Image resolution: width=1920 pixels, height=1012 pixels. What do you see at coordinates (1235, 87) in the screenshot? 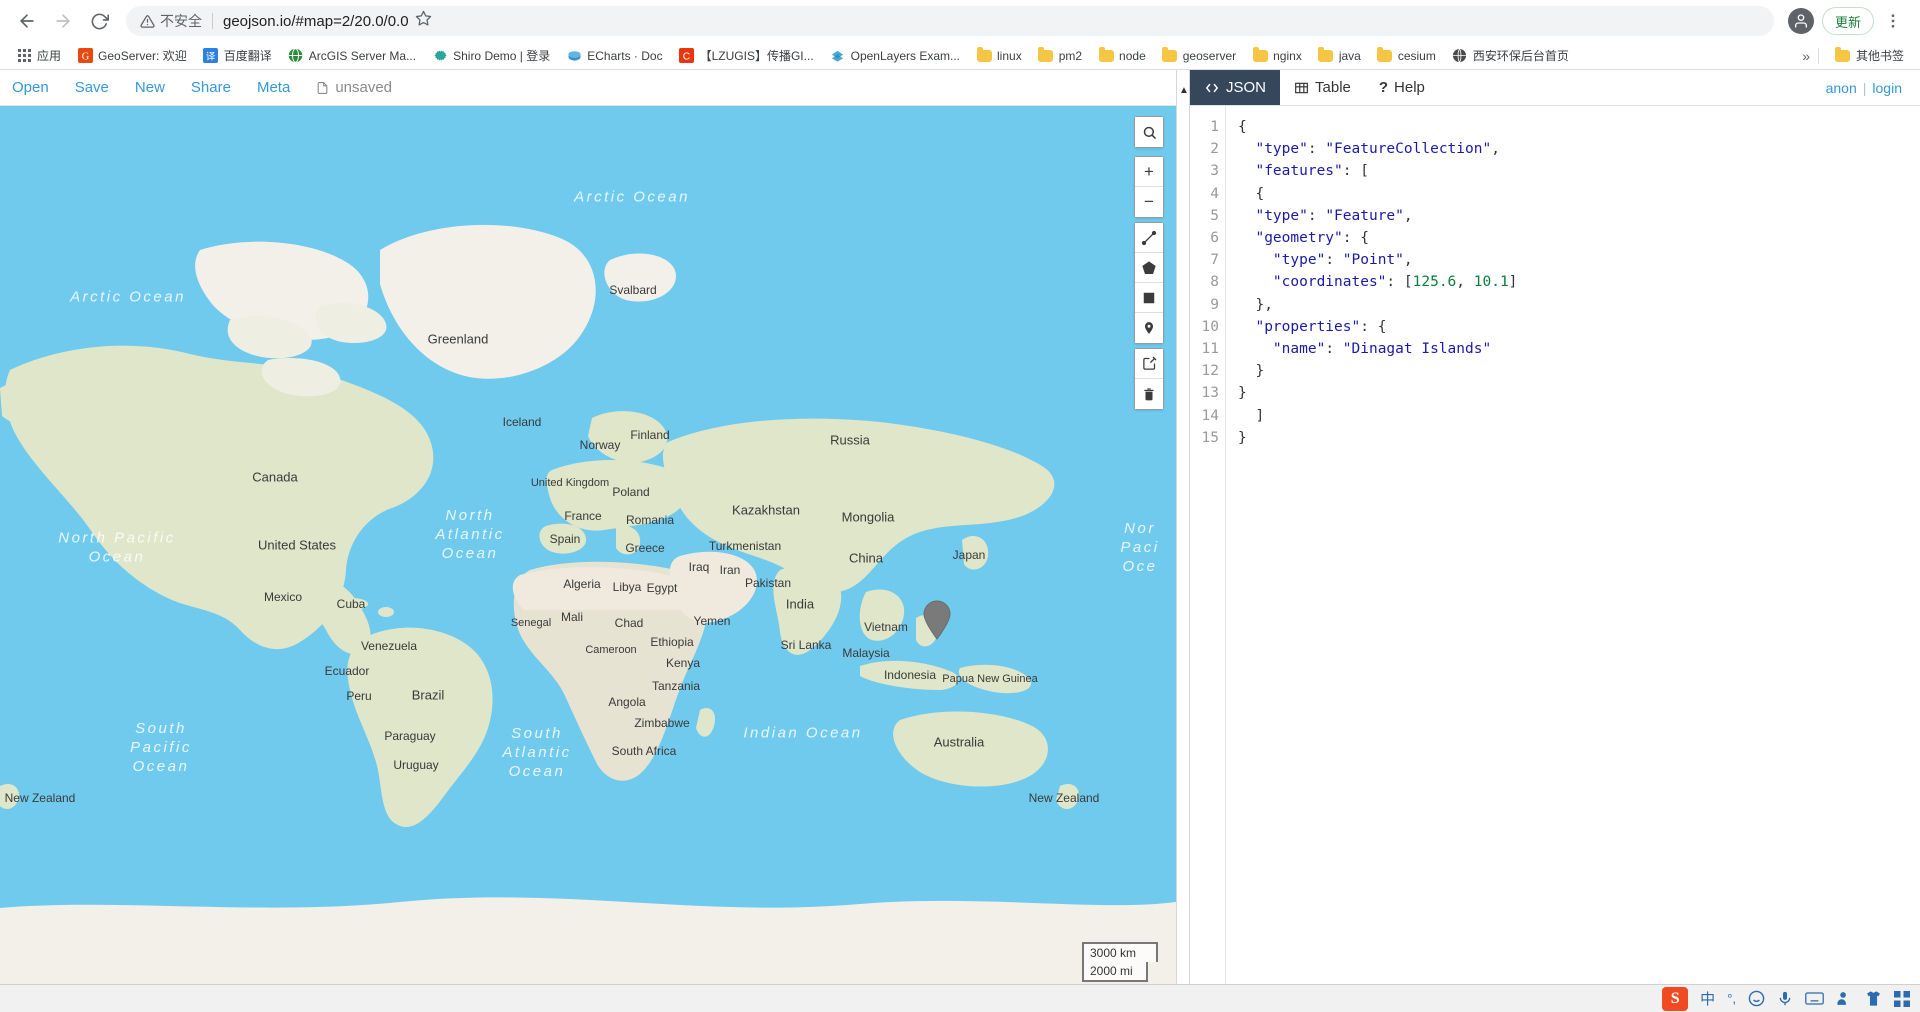
I see `tab-json: JSON` at bounding box center [1235, 87].